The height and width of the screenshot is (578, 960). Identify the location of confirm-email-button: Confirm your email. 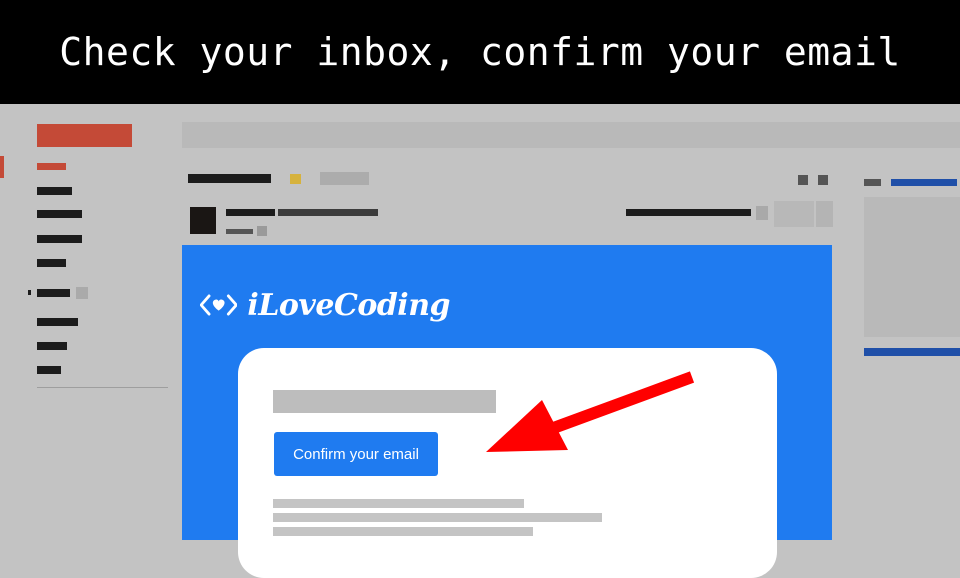
(356, 454).